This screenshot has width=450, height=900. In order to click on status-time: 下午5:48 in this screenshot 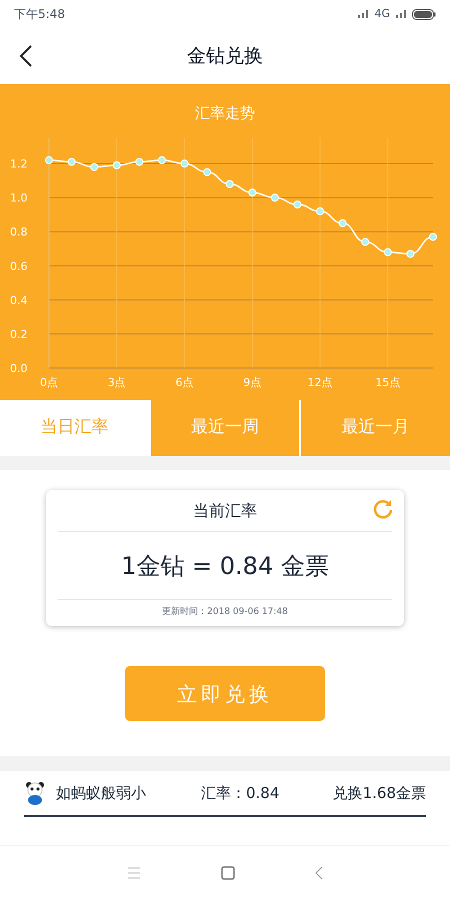, I will do `click(39, 14)`.